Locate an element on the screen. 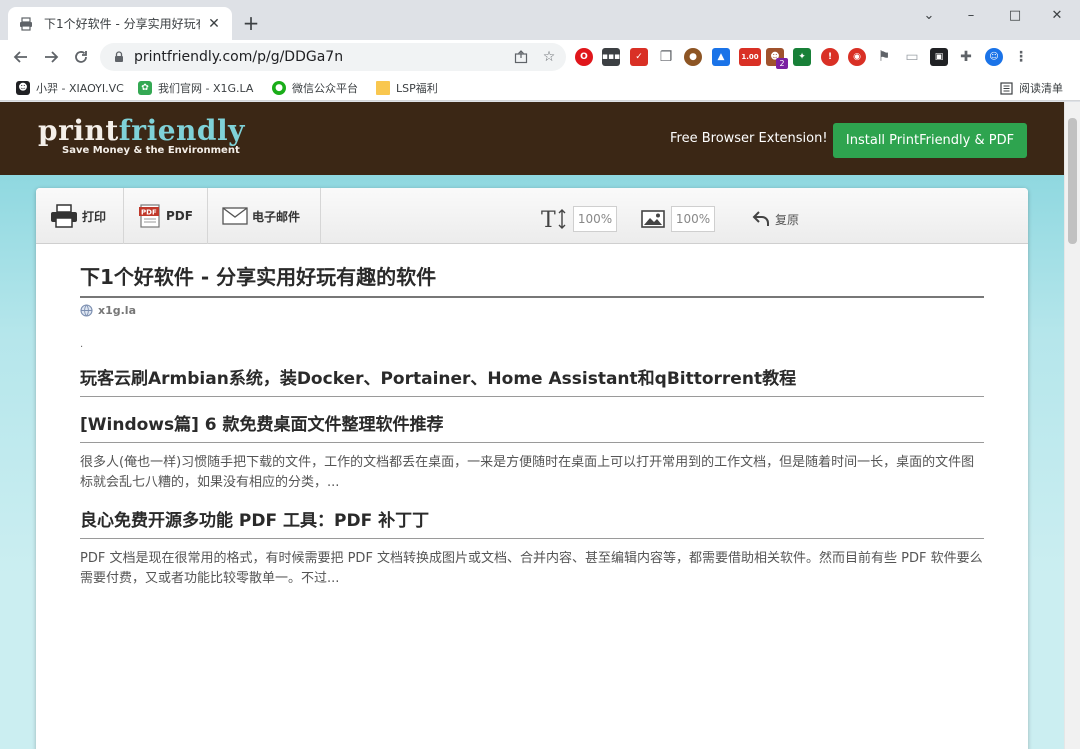  extension-badge: 2 is located at coordinates (782, 63).